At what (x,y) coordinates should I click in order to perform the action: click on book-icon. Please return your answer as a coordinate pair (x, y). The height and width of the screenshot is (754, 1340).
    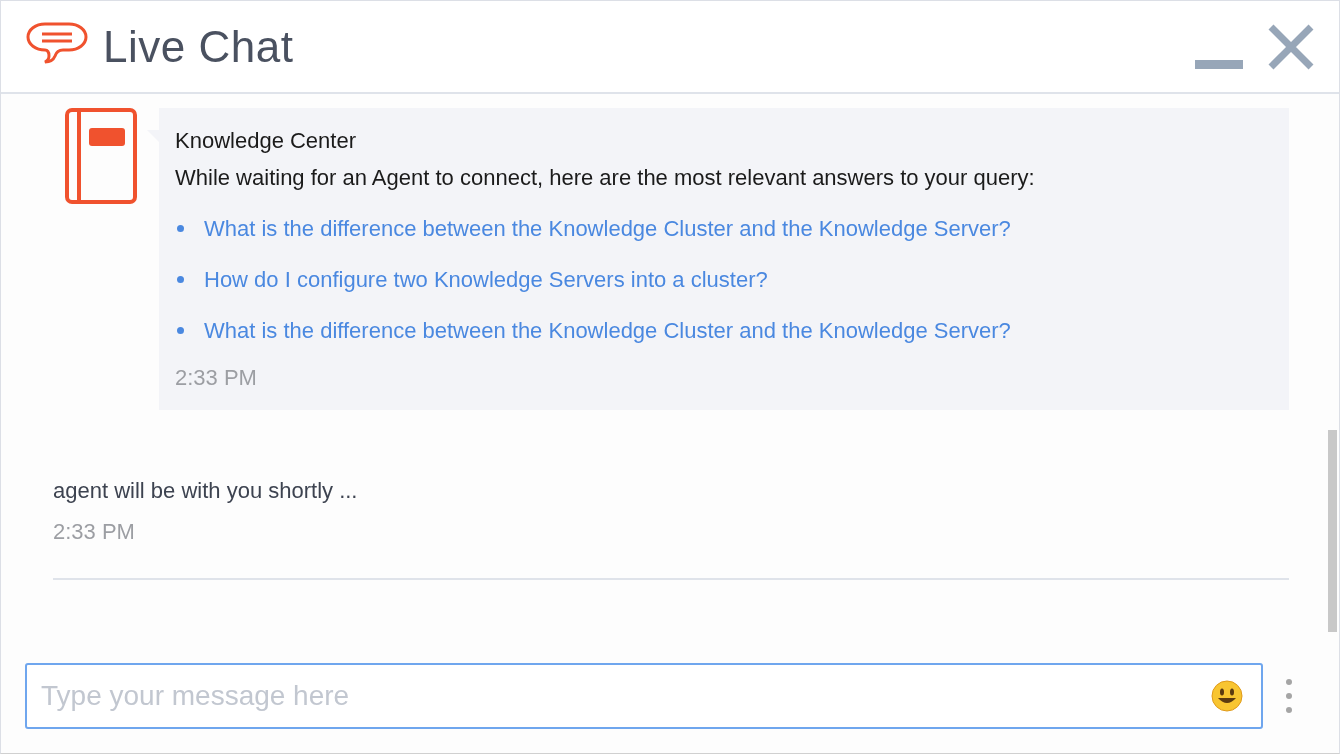
    Looking at the image, I should click on (101, 156).